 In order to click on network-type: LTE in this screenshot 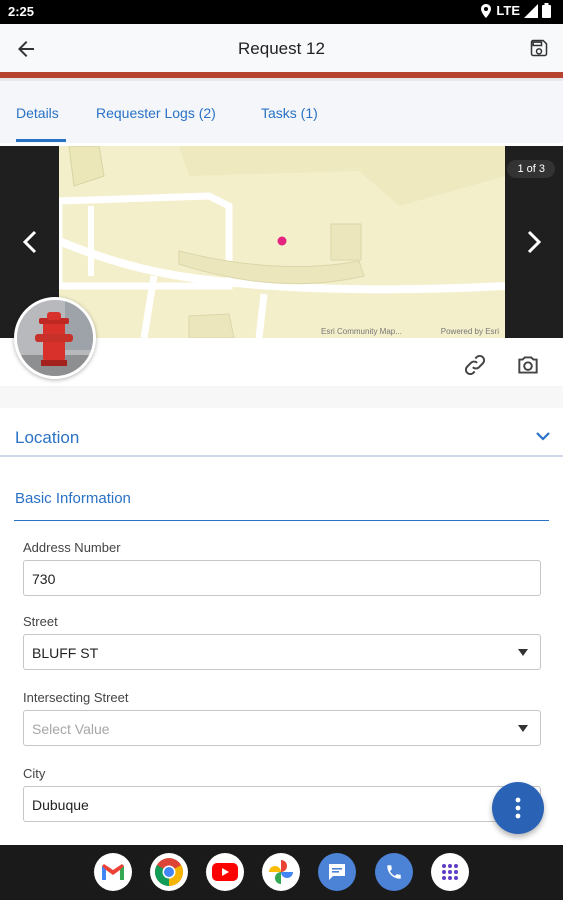, I will do `click(508, 10)`.